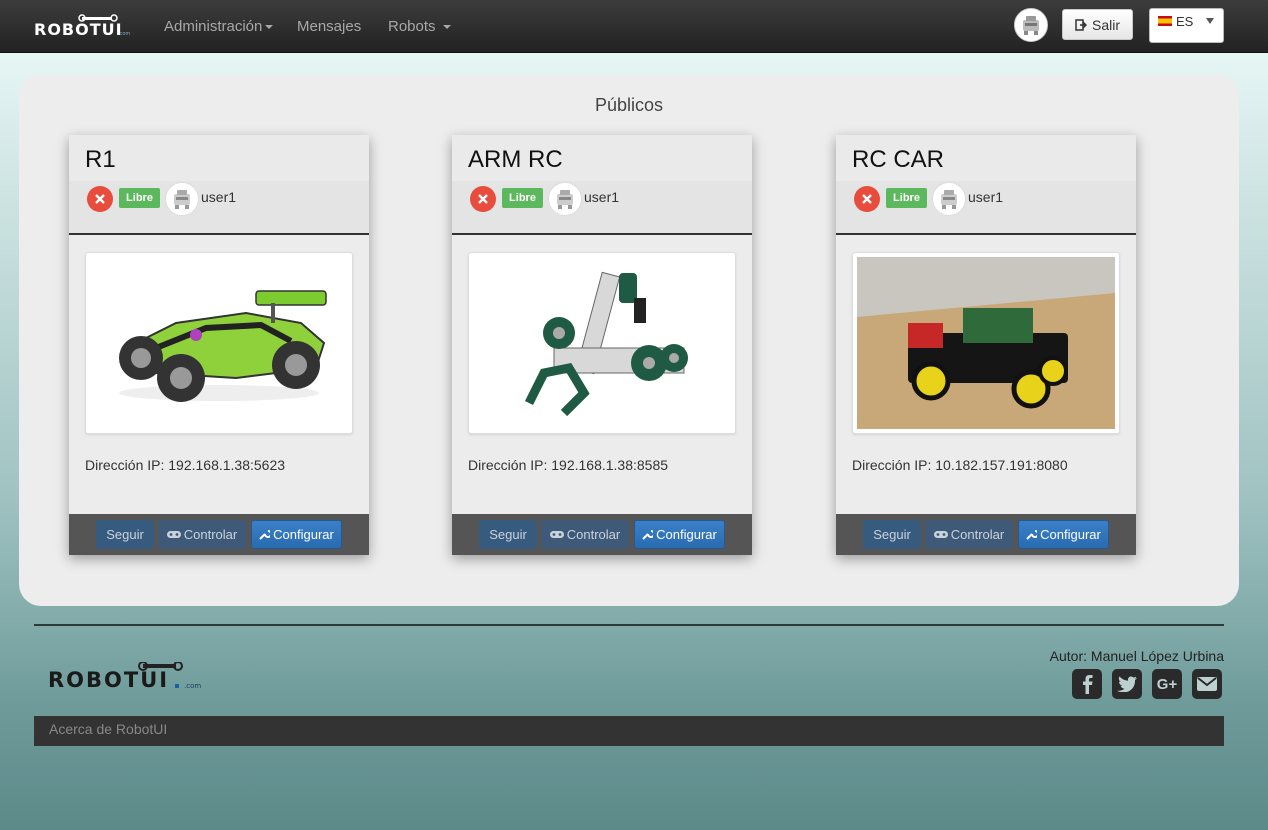 This screenshot has height=830, width=1268. Describe the element at coordinates (213, 26) in the screenshot. I see `nav-item-label: Administración` at that location.